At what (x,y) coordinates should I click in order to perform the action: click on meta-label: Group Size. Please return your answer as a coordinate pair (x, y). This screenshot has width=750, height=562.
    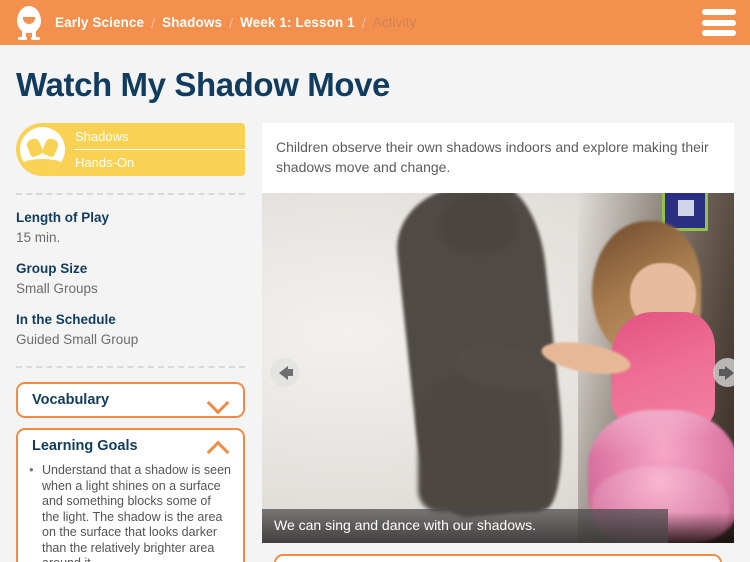
    Looking at the image, I should click on (52, 268).